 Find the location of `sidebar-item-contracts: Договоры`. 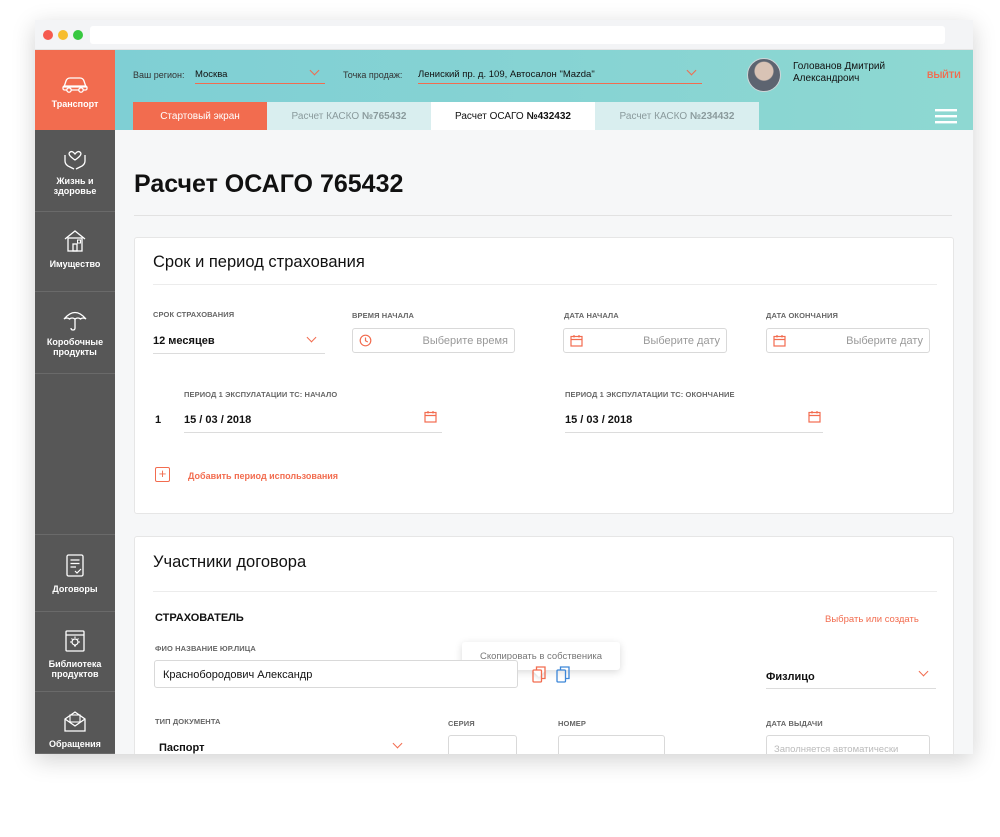

sidebar-item-contracts: Договоры is located at coordinates (75, 573).